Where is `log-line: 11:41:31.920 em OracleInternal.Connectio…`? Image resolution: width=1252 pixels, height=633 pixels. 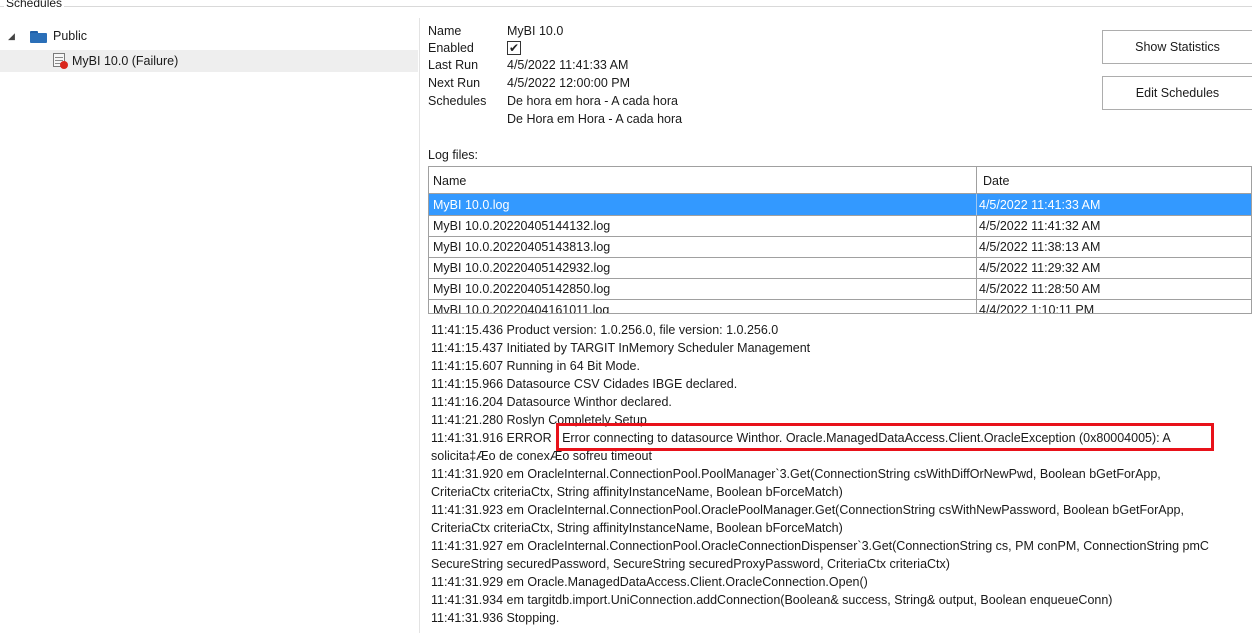 log-line: 11:41:31.920 em OracleInternal.Connectio… is located at coordinates (796, 474).